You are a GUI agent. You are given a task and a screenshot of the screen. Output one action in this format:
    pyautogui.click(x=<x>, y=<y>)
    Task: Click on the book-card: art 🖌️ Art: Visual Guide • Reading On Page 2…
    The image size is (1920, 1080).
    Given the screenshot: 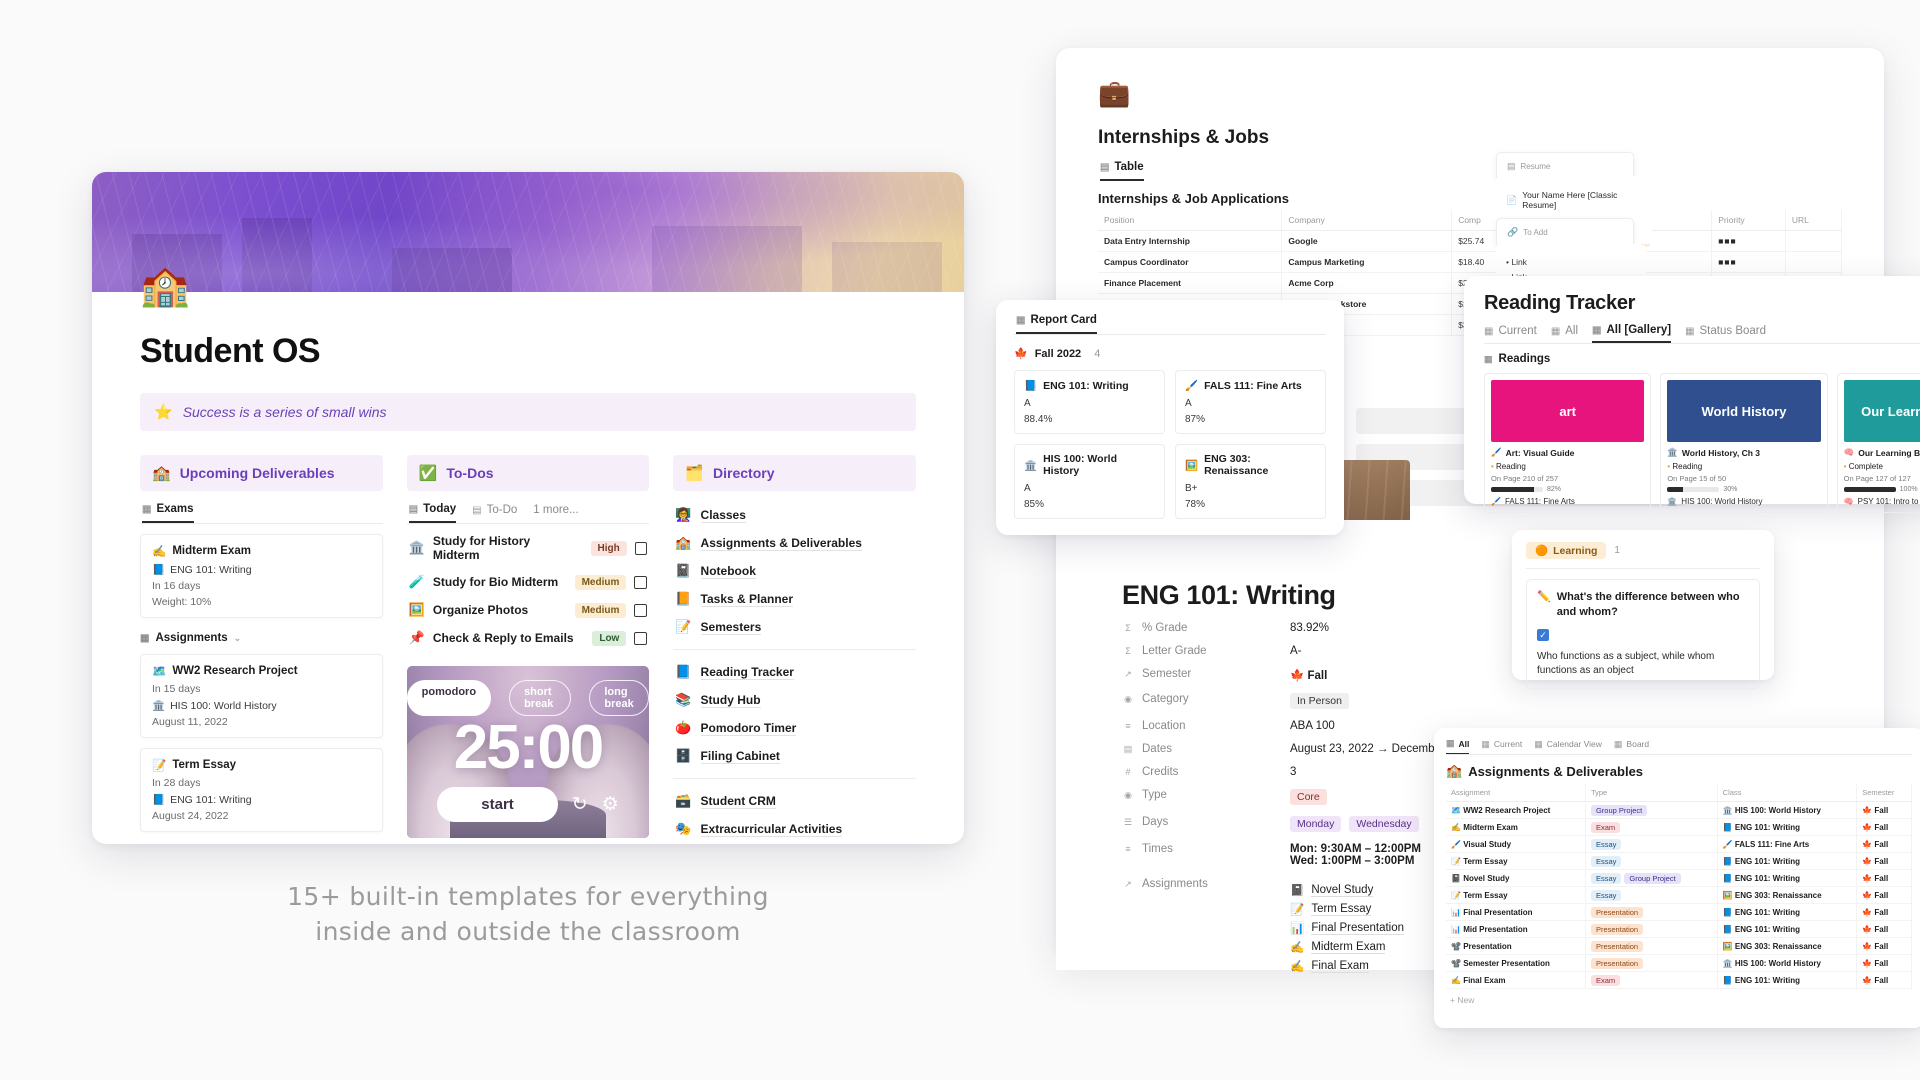 What is the action you would take?
    pyautogui.click(x=1568, y=443)
    